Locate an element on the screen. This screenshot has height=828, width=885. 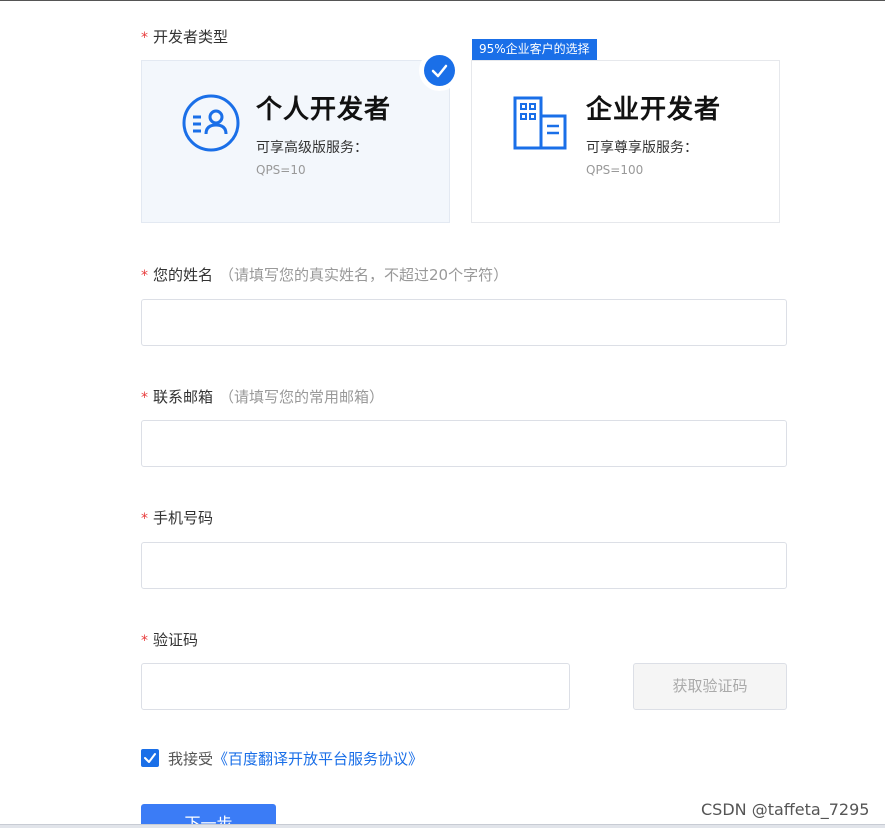
enterprise-promo-tag: 95%企业客户的选择 is located at coordinates (534, 49).